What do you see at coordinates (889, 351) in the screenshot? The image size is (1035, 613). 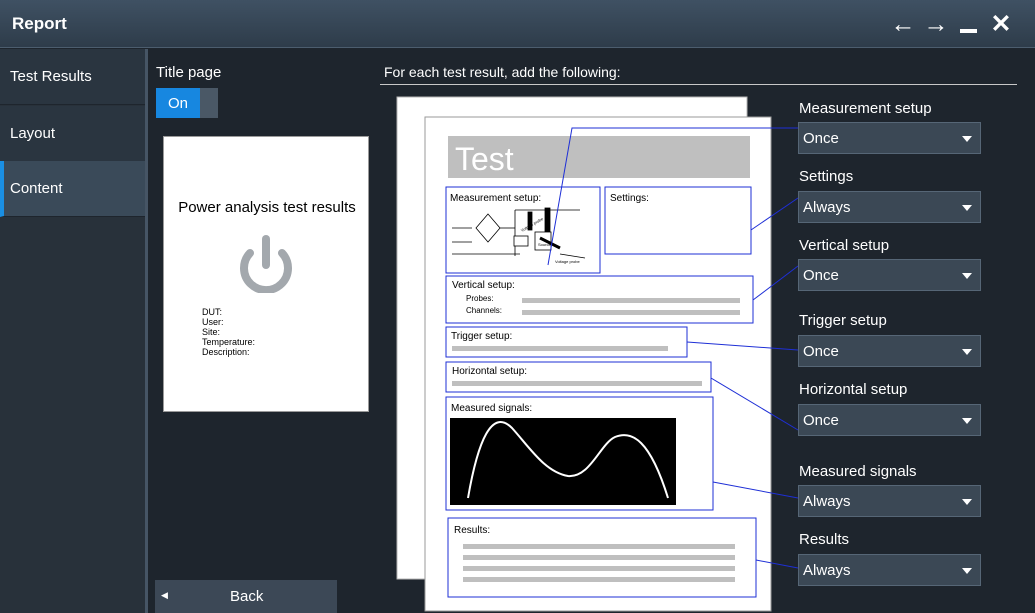 I see `trigger-setup-select: Once` at bounding box center [889, 351].